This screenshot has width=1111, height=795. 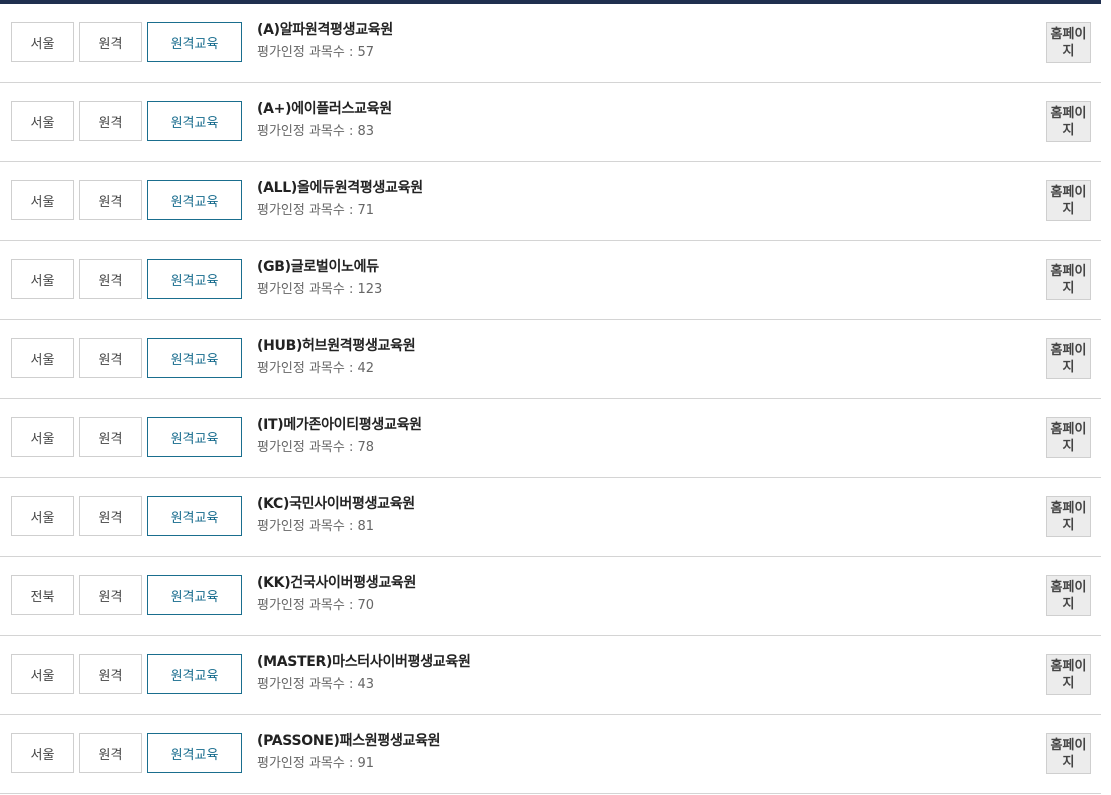 What do you see at coordinates (336, 504) in the screenshot?
I see `institution-name: (KC)국민사이버평생교육원` at bounding box center [336, 504].